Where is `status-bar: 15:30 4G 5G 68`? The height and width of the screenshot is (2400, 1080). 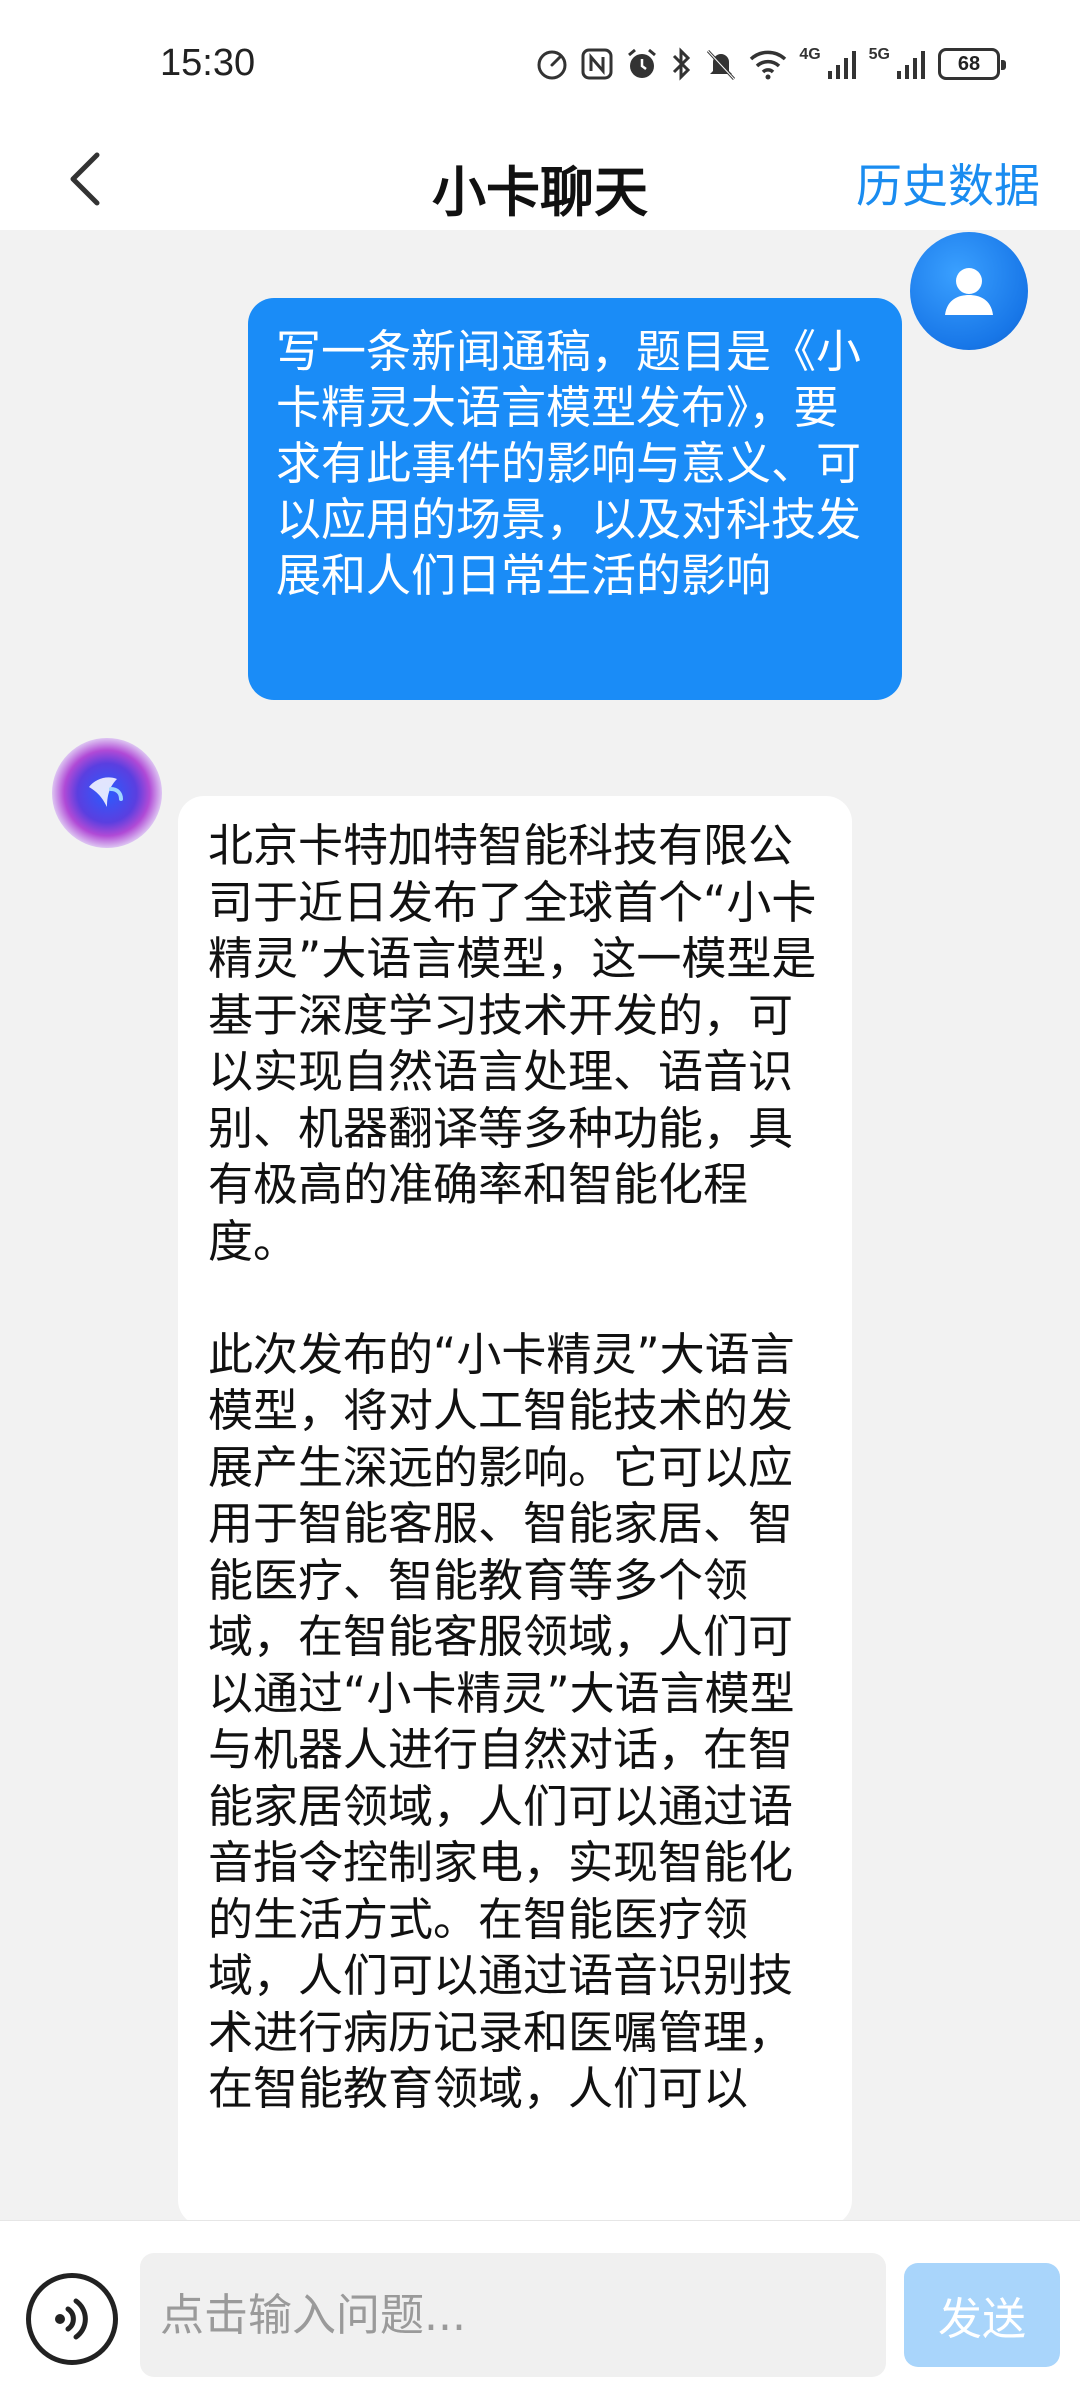 status-bar: 15:30 4G 5G 68 is located at coordinates (540, 65).